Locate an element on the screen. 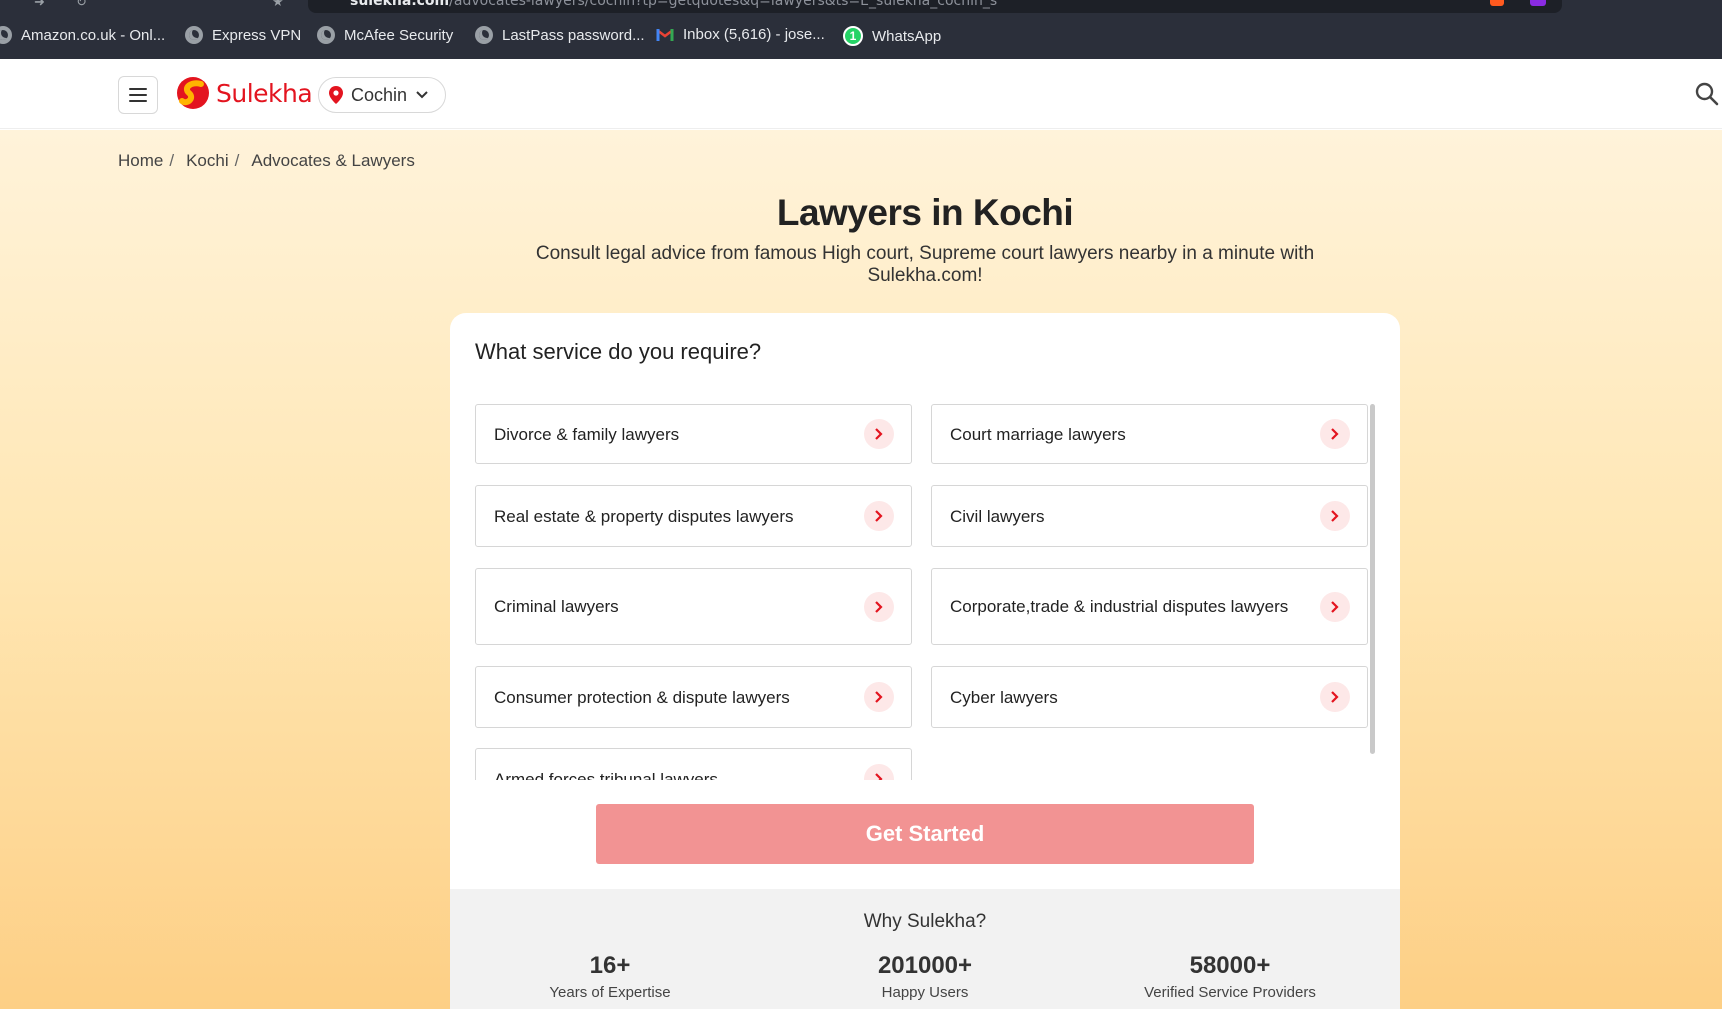  service-option-label: Court marriage lawyers is located at coordinates (1038, 434).